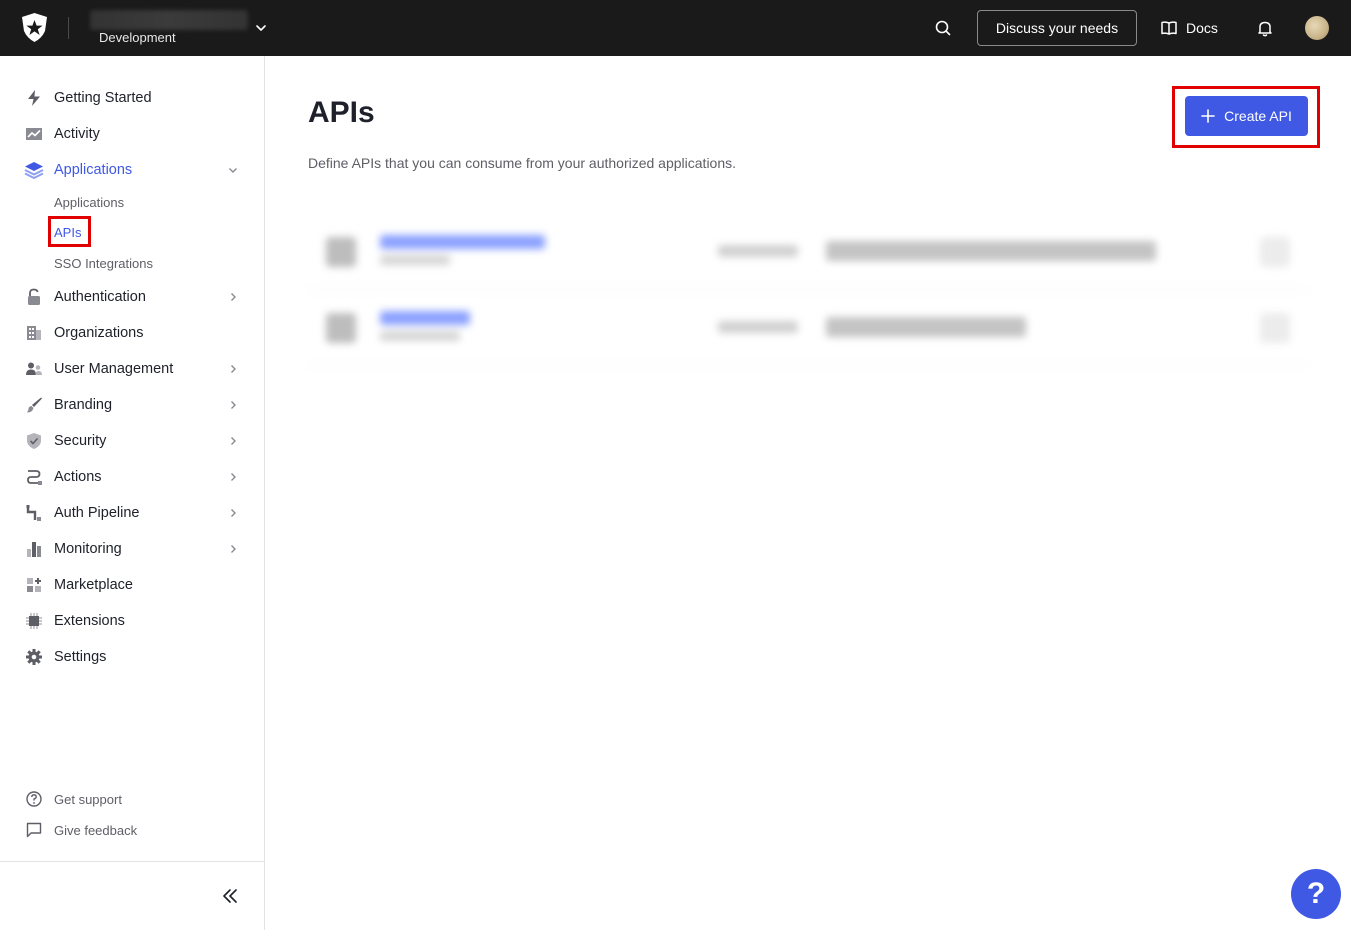 The image size is (1351, 930). What do you see at coordinates (89, 621) in the screenshot?
I see `sidebar-item-label: Extensions` at bounding box center [89, 621].